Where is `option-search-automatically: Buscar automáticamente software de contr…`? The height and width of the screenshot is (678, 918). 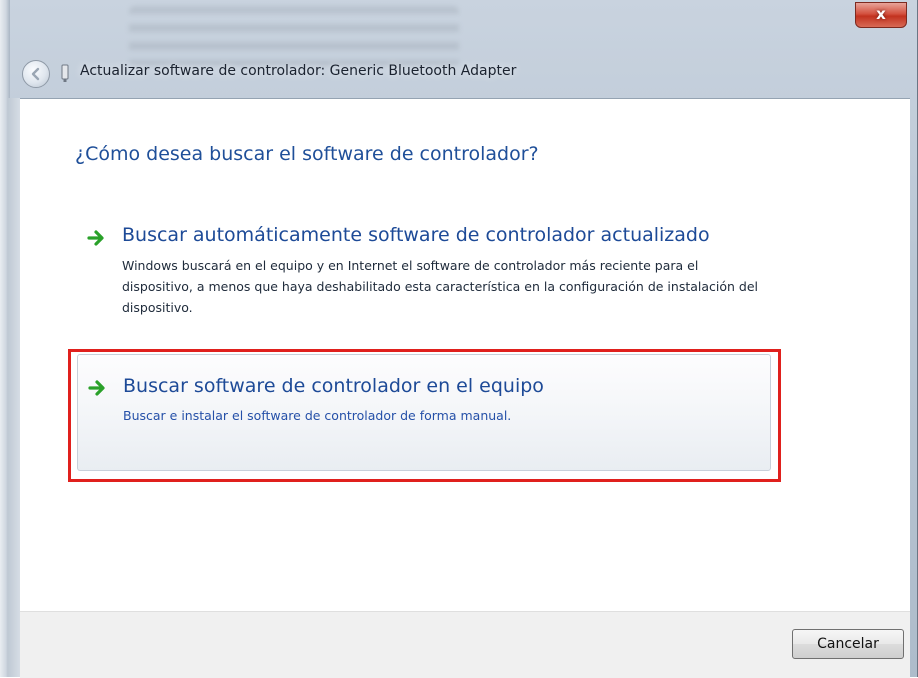 option-search-automatically: Buscar automáticamente software de contr… is located at coordinates (425, 271).